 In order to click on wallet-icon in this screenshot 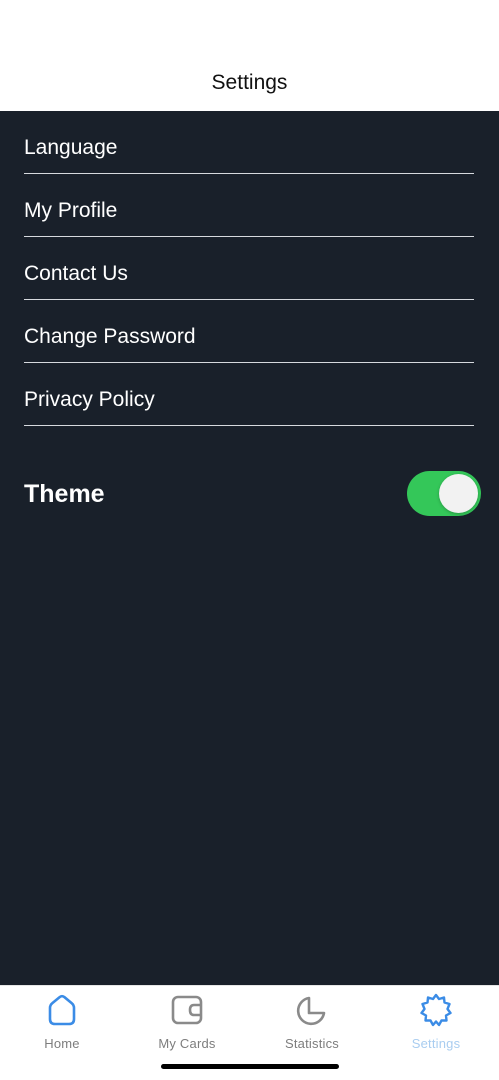, I will do `click(187, 1010)`.